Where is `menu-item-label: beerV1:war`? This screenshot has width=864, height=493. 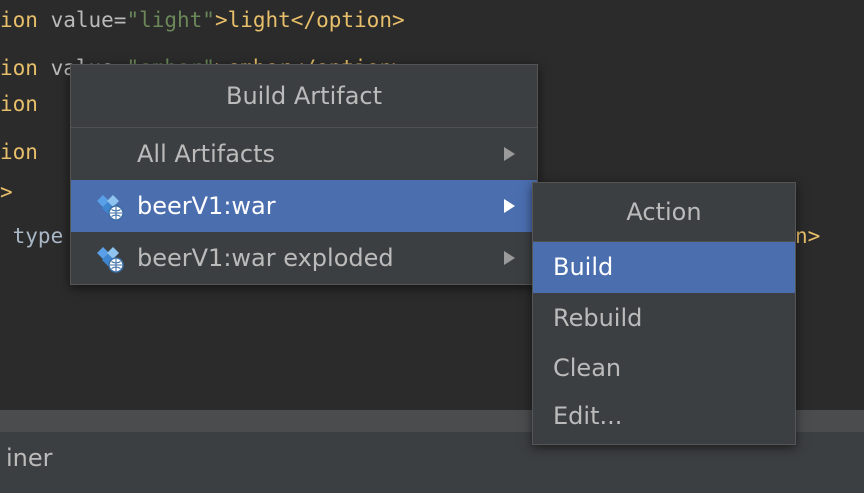 menu-item-label: beerV1:war is located at coordinates (206, 206).